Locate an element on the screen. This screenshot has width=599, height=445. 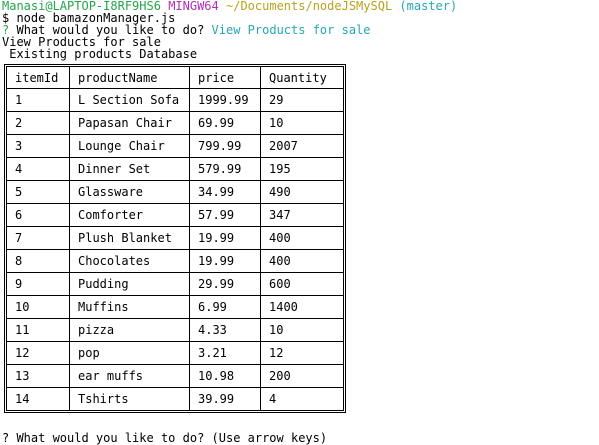
table-row: 4 Dinner Set 579.99 195 is located at coordinates (175, 169).